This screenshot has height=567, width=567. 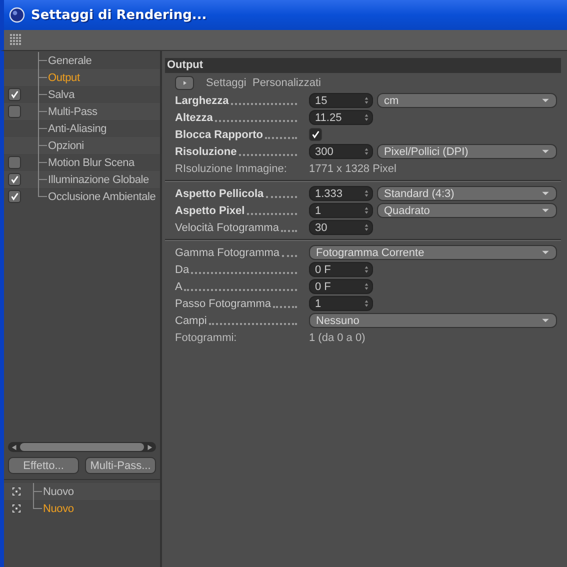 I want to click on number-field: 30, so click(x=341, y=227).